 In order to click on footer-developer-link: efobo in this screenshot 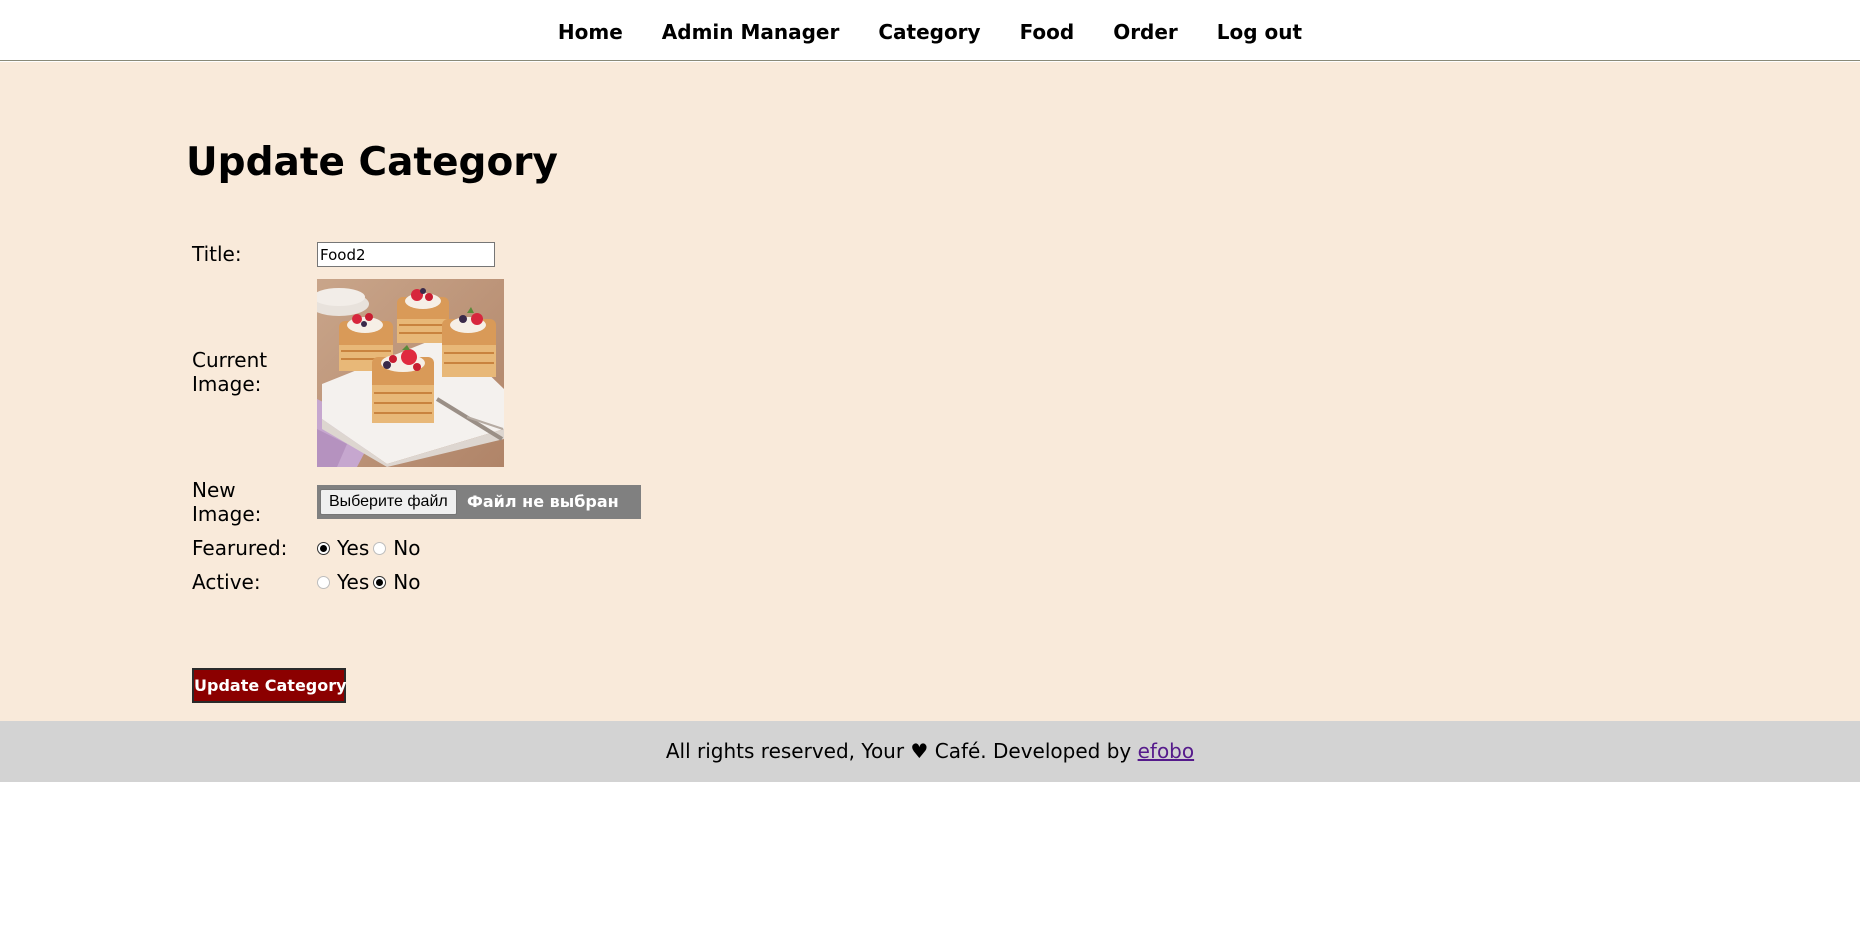, I will do `click(1166, 751)`.